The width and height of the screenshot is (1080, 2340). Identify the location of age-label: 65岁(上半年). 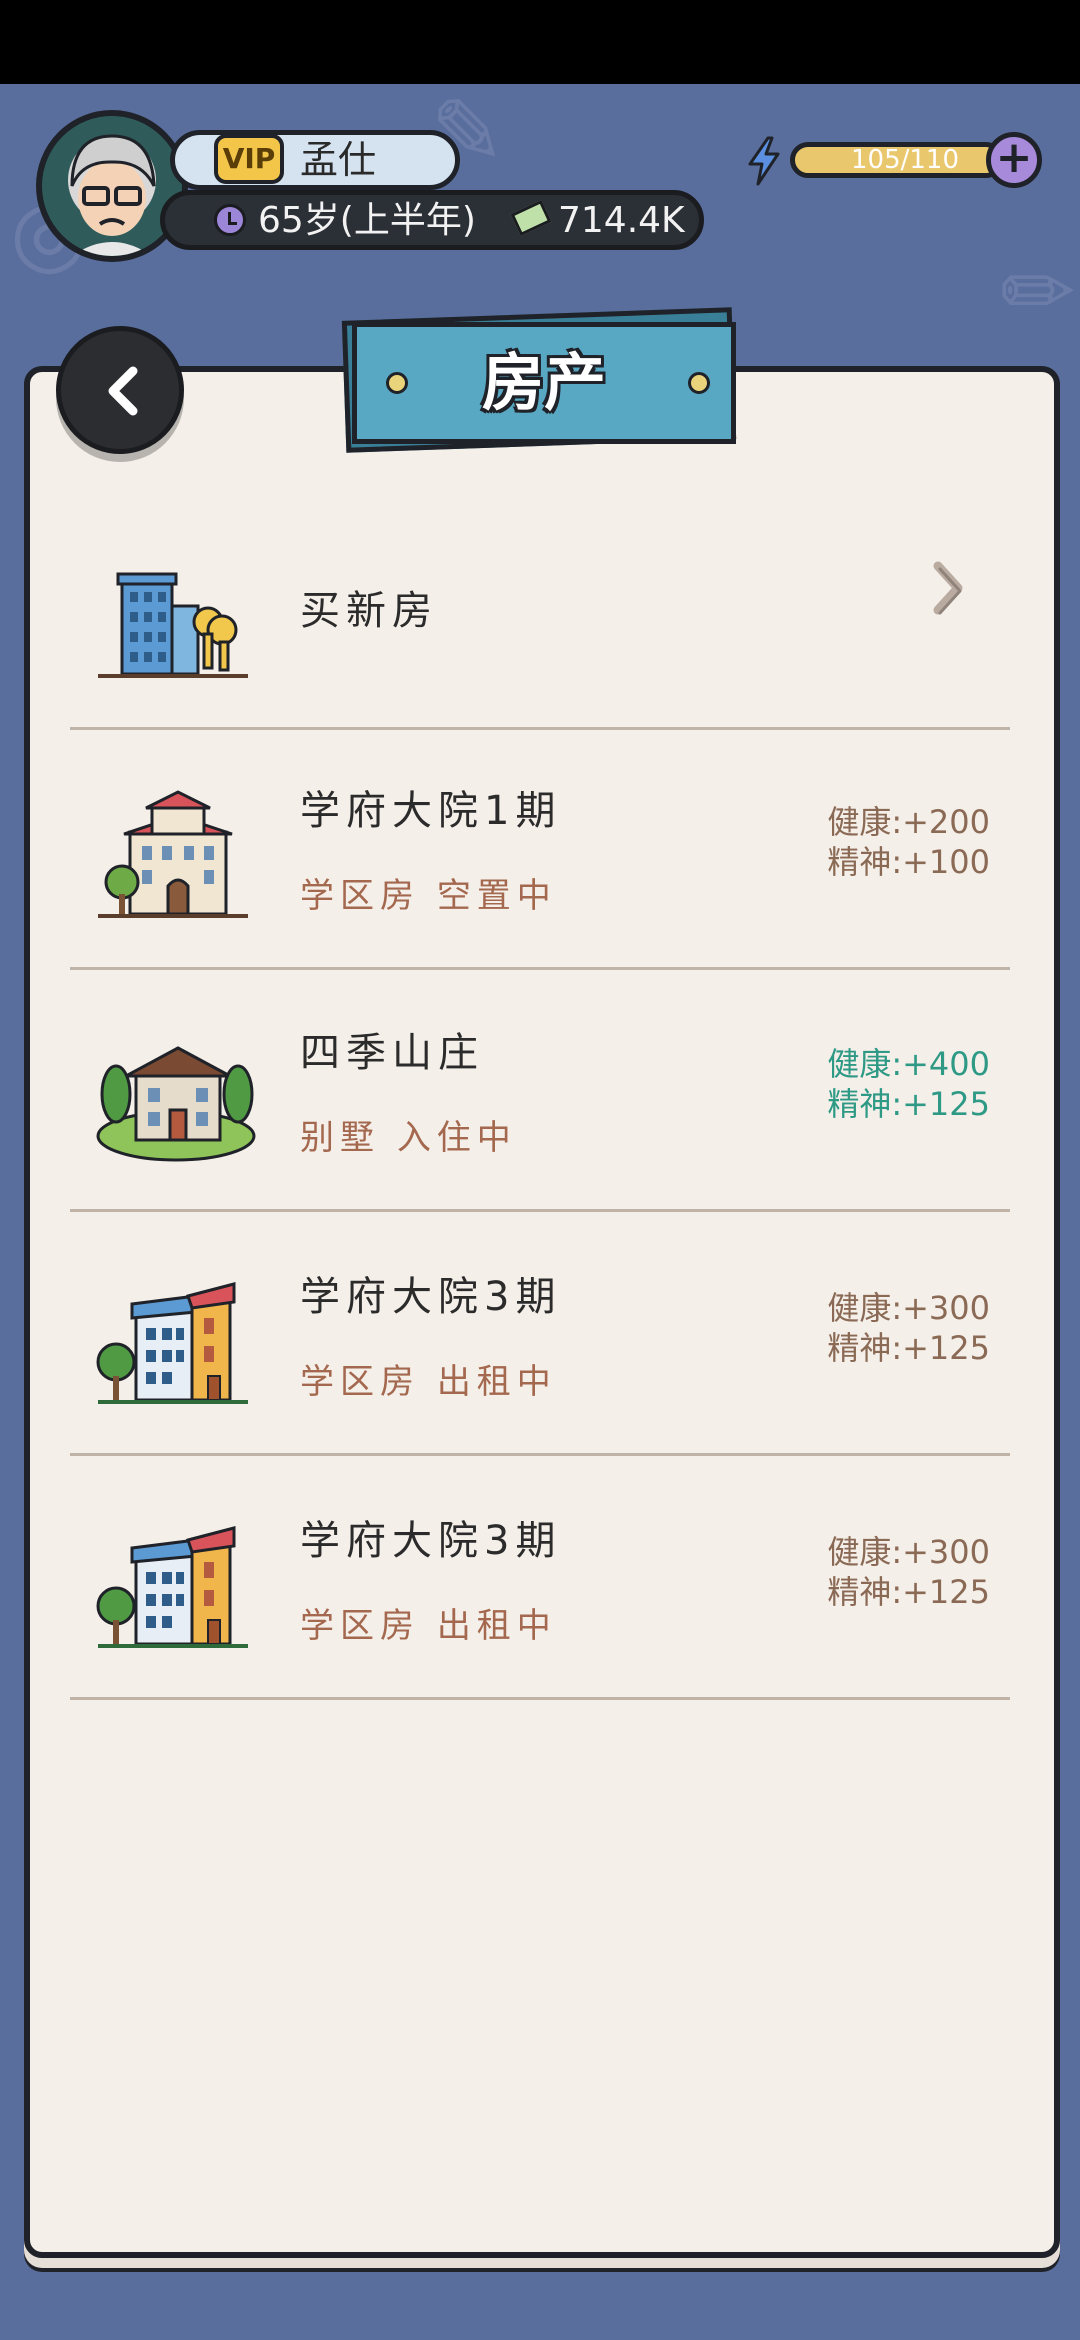
(367, 220).